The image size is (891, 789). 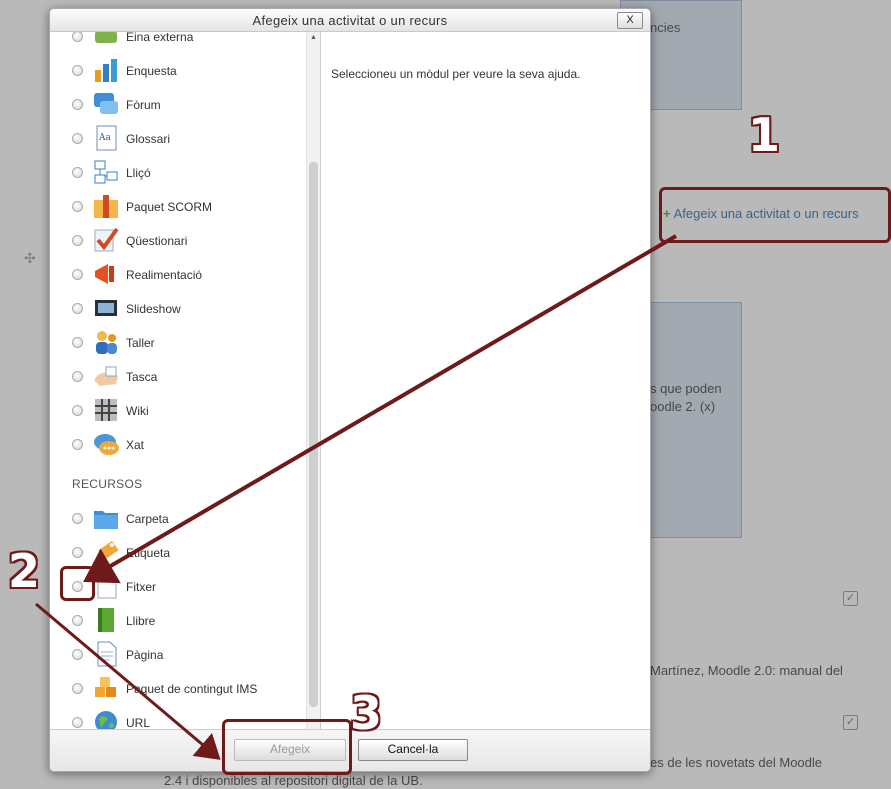 What do you see at coordinates (160, 38) in the screenshot?
I see `module-option-label: Eina externa` at bounding box center [160, 38].